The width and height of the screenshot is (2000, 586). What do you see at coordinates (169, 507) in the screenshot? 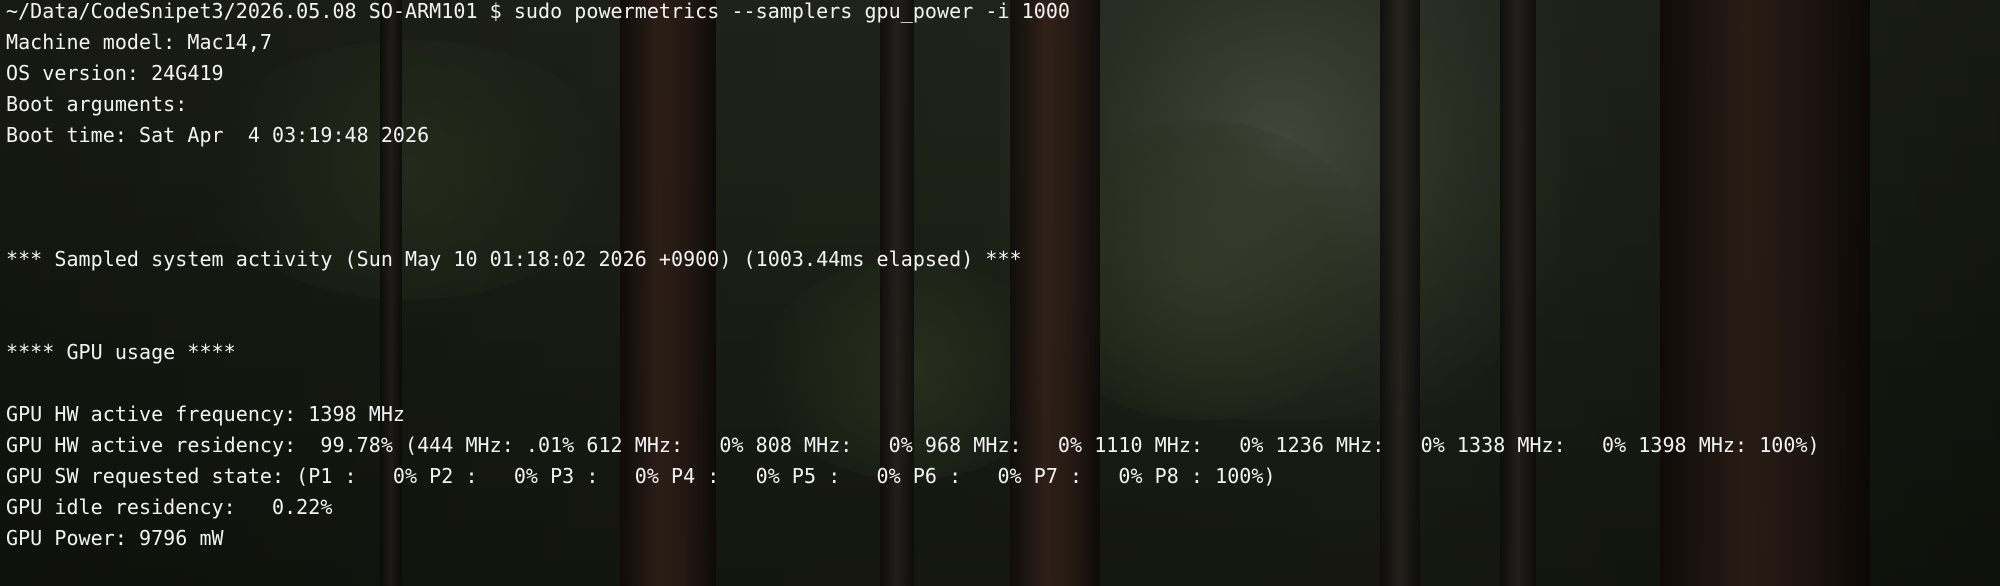
I see `output-line: GPU idle residency: 0.22%` at bounding box center [169, 507].